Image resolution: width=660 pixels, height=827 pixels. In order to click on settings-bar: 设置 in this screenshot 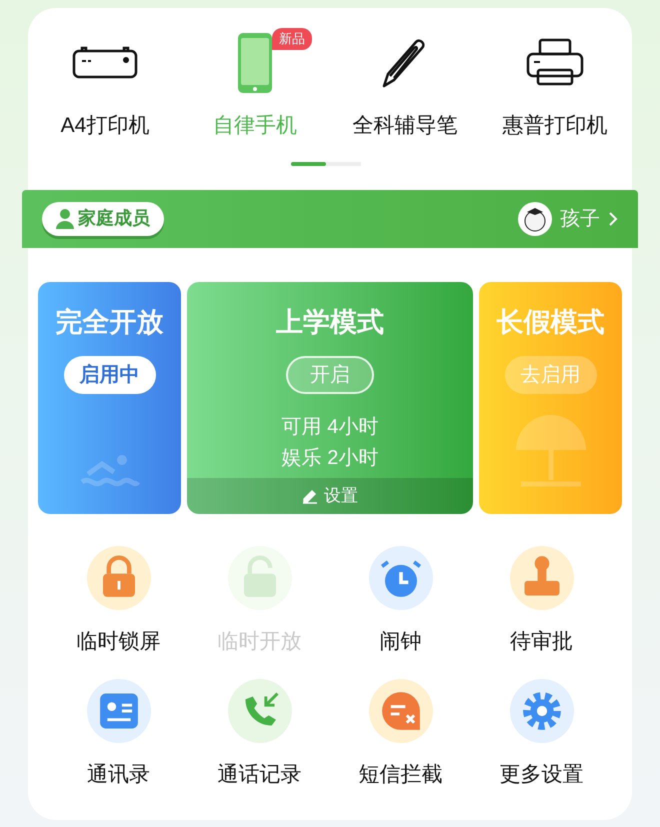, I will do `click(330, 496)`.